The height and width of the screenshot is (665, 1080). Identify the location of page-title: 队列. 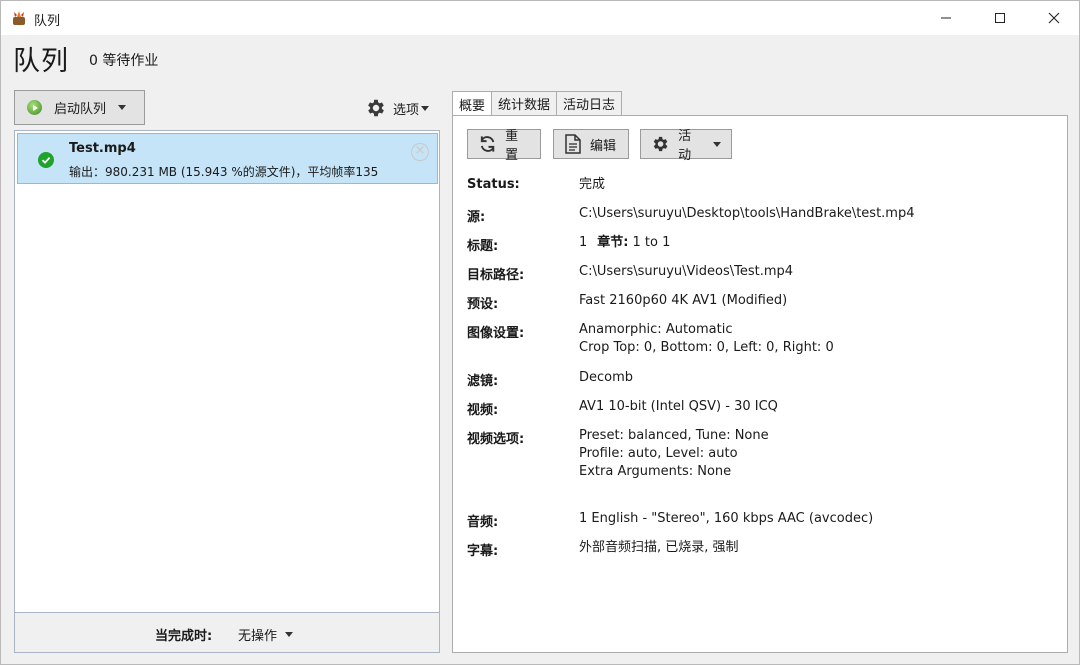
(41, 61).